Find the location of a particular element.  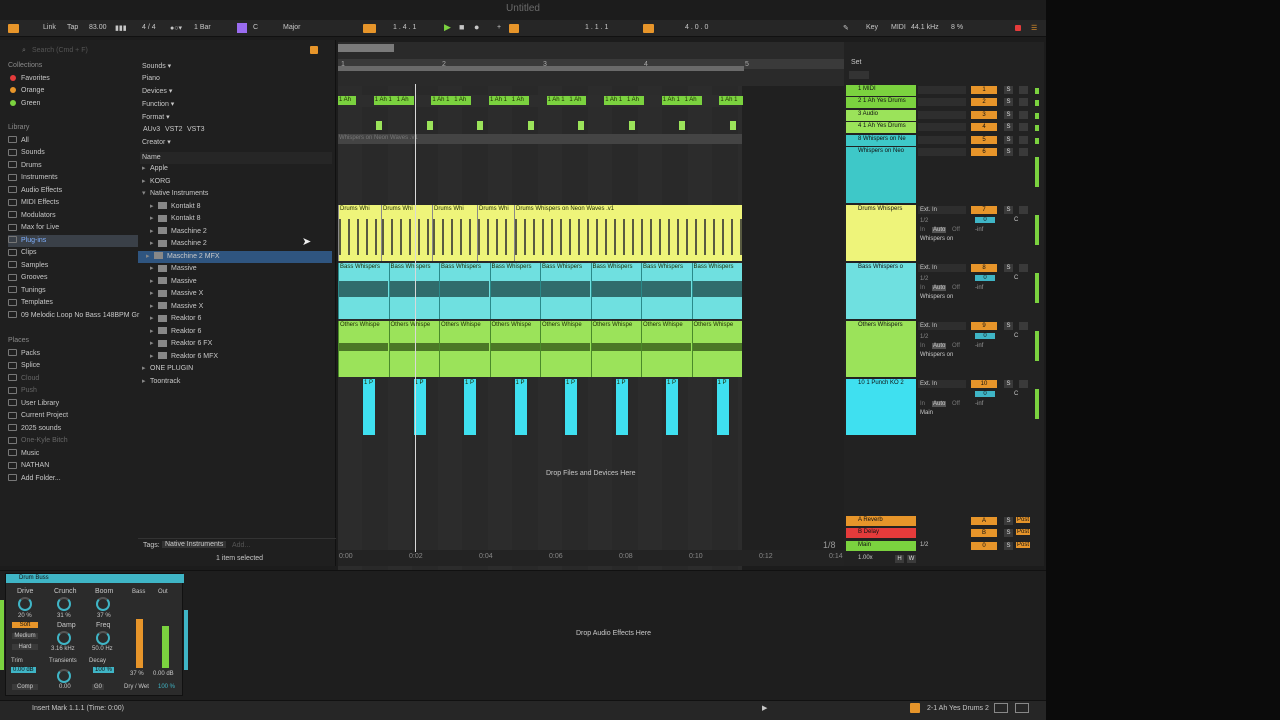

overdub-icon: + is located at coordinates (499, 27).